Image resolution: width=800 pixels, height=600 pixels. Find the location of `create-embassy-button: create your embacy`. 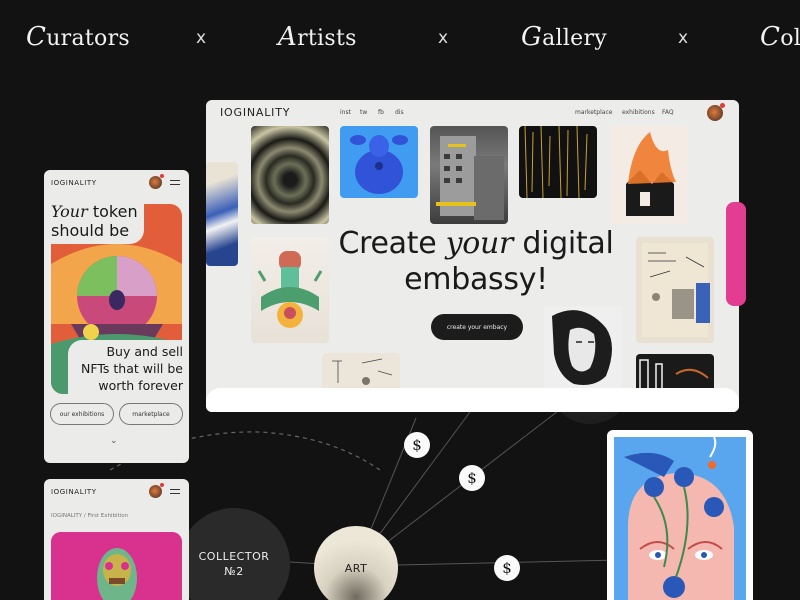

create-embassy-button: create your embacy is located at coordinates (477, 327).